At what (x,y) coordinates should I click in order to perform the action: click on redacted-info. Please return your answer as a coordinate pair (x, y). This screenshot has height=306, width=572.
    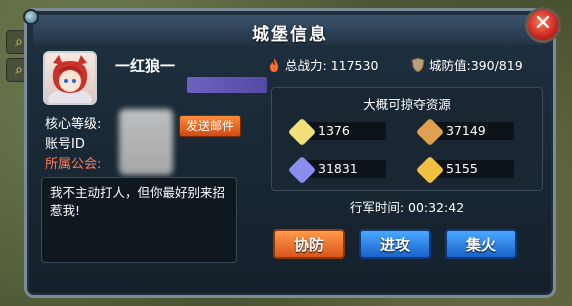
    Looking at the image, I should click on (146, 142).